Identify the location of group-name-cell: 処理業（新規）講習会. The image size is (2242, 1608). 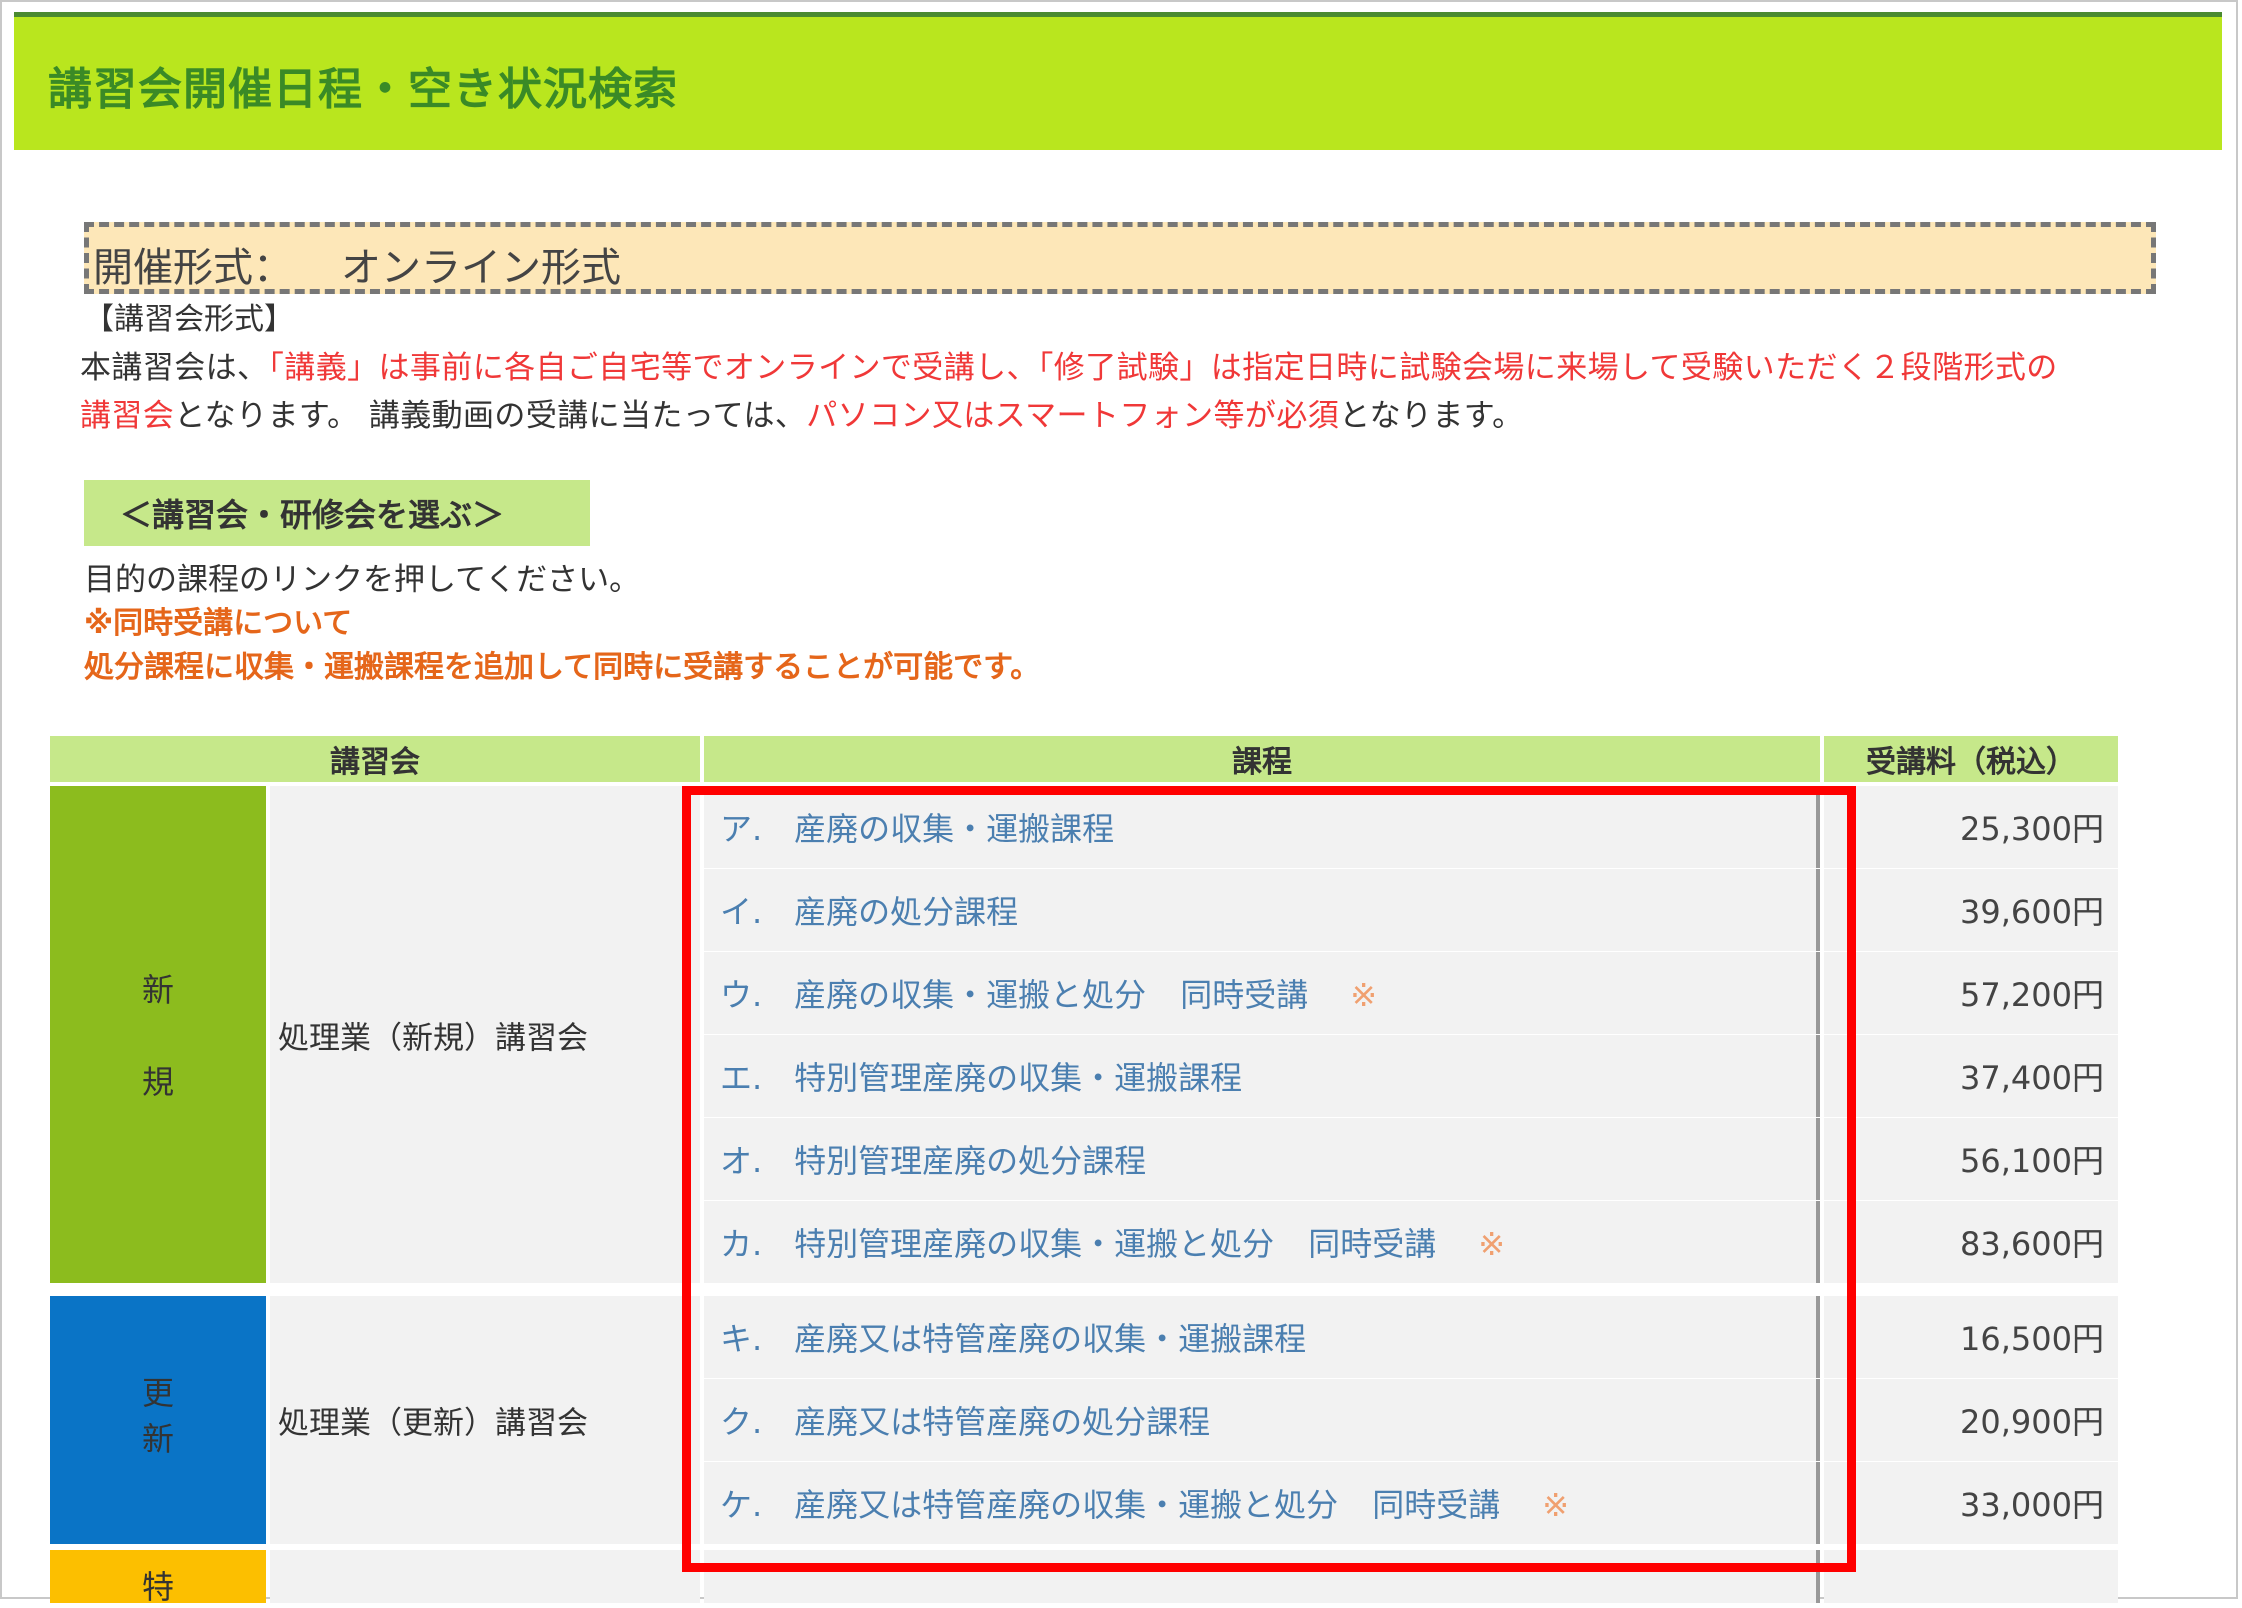
(485, 1034).